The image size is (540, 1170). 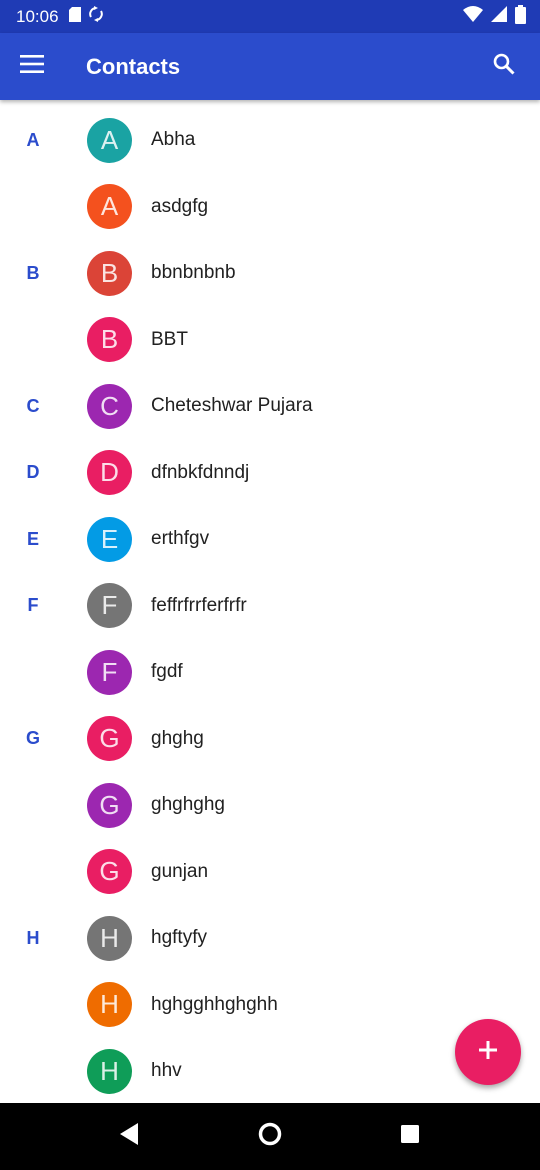 What do you see at coordinates (37, 16) in the screenshot?
I see `status-time: 10:06` at bounding box center [37, 16].